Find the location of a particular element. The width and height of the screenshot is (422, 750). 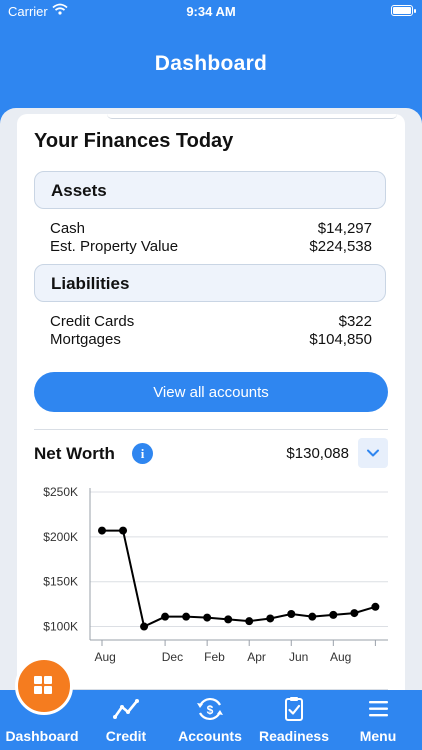

x-tick-label: Dec is located at coordinates (172, 657).